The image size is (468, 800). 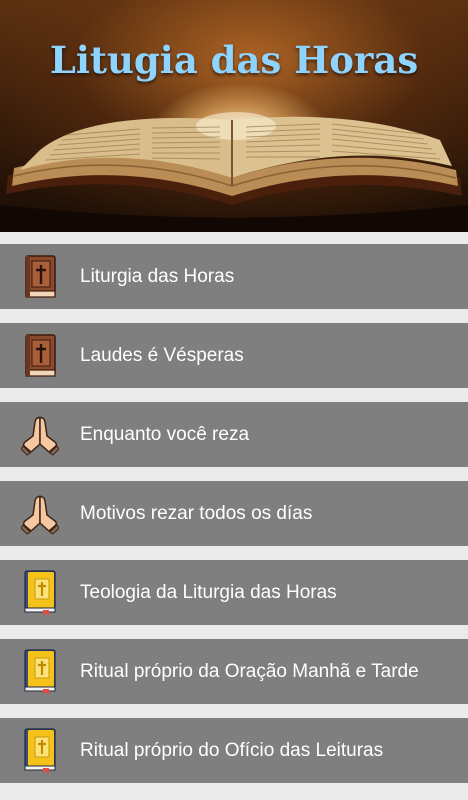 What do you see at coordinates (196, 513) in the screenshot?
I see `menu-item-label: Motivos rezar todos os días` at bounding box center [196, 513].